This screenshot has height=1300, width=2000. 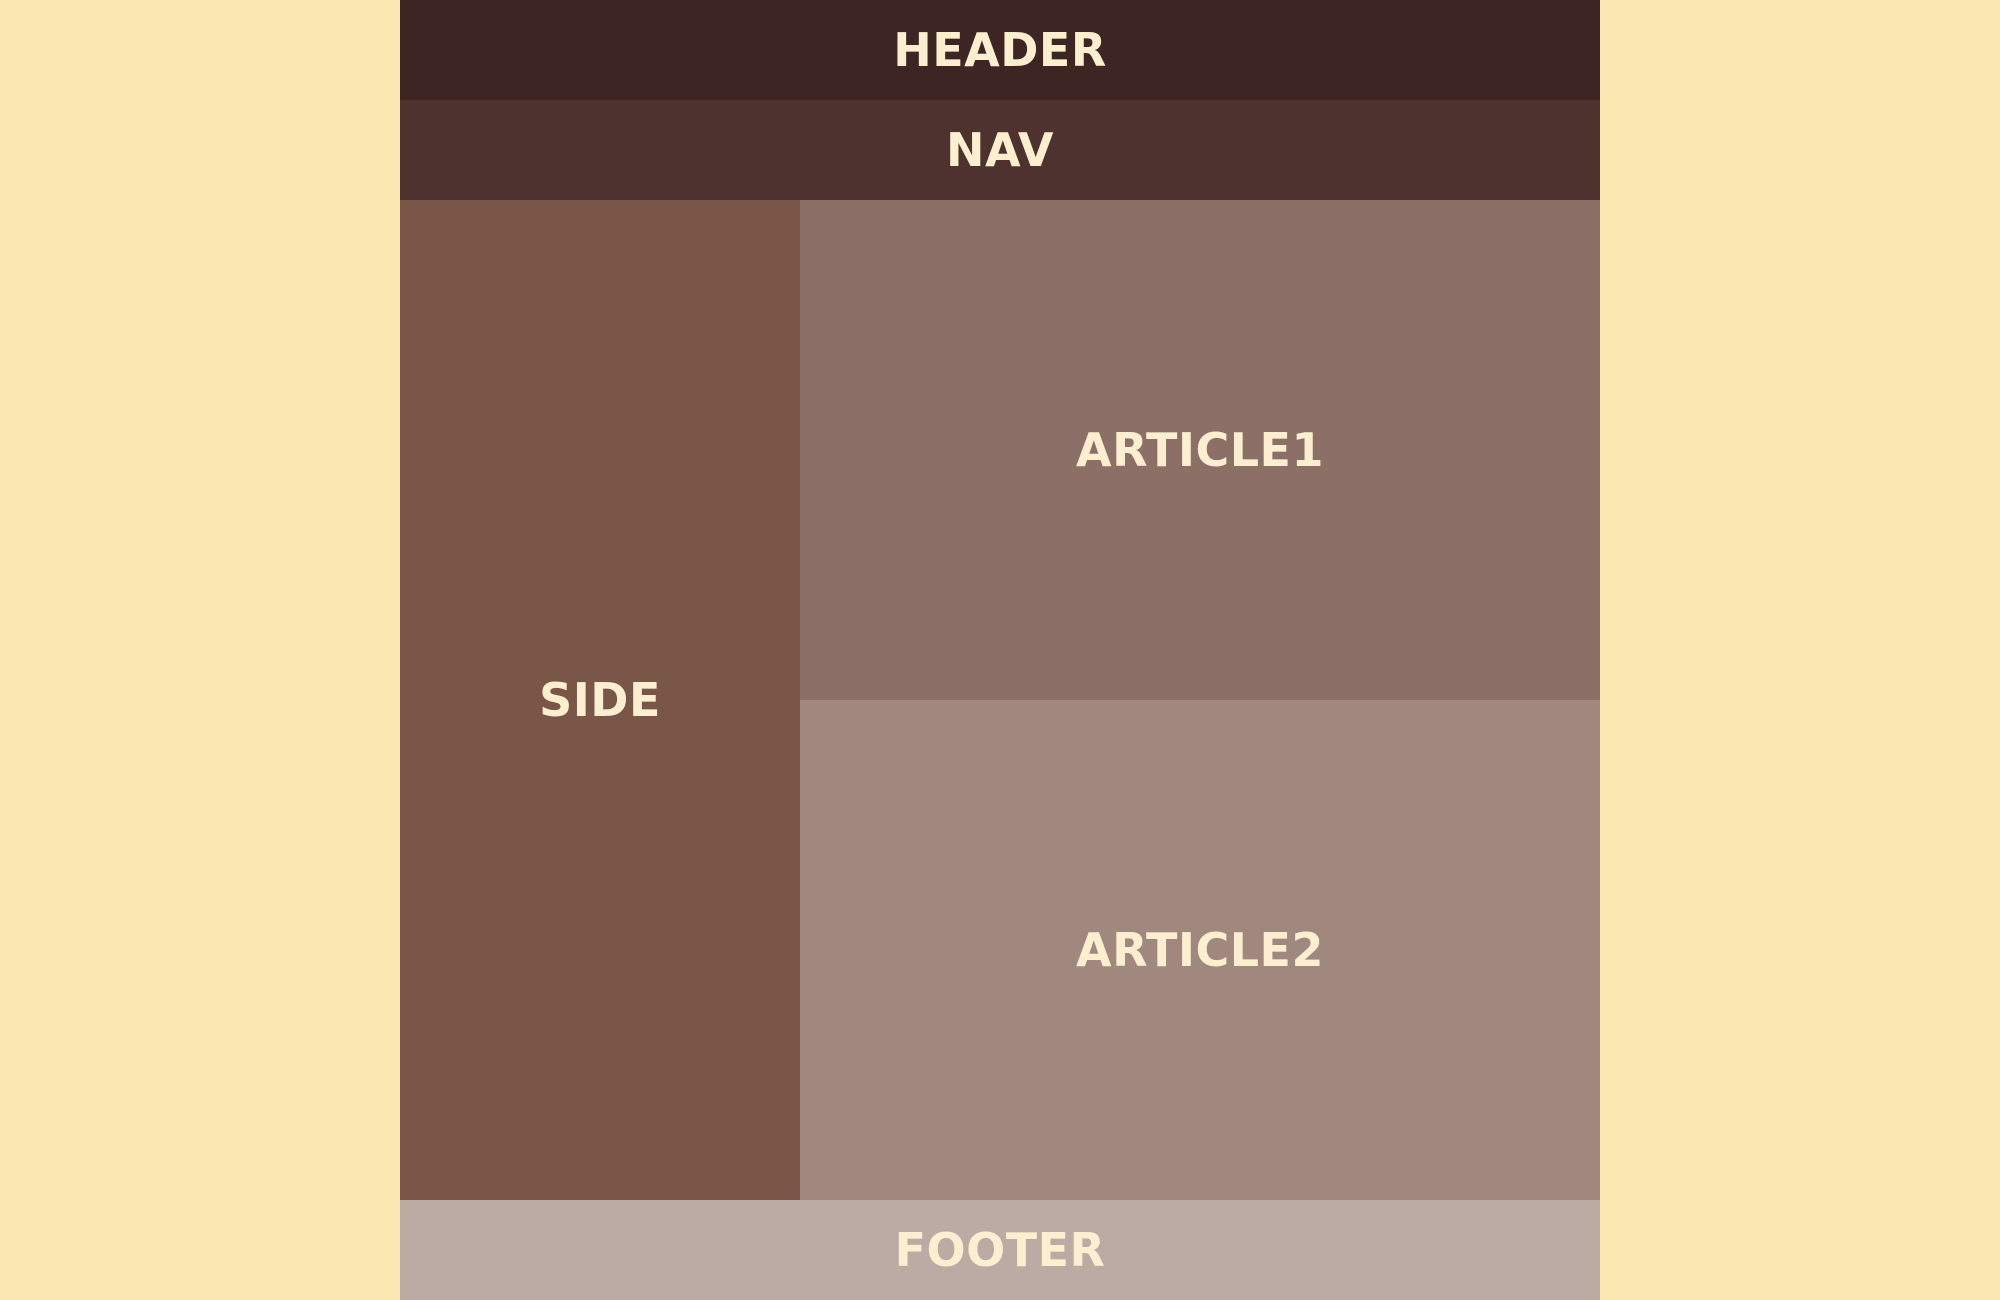 I want to click on side-label: SIDE, so click(x=600, y=700).